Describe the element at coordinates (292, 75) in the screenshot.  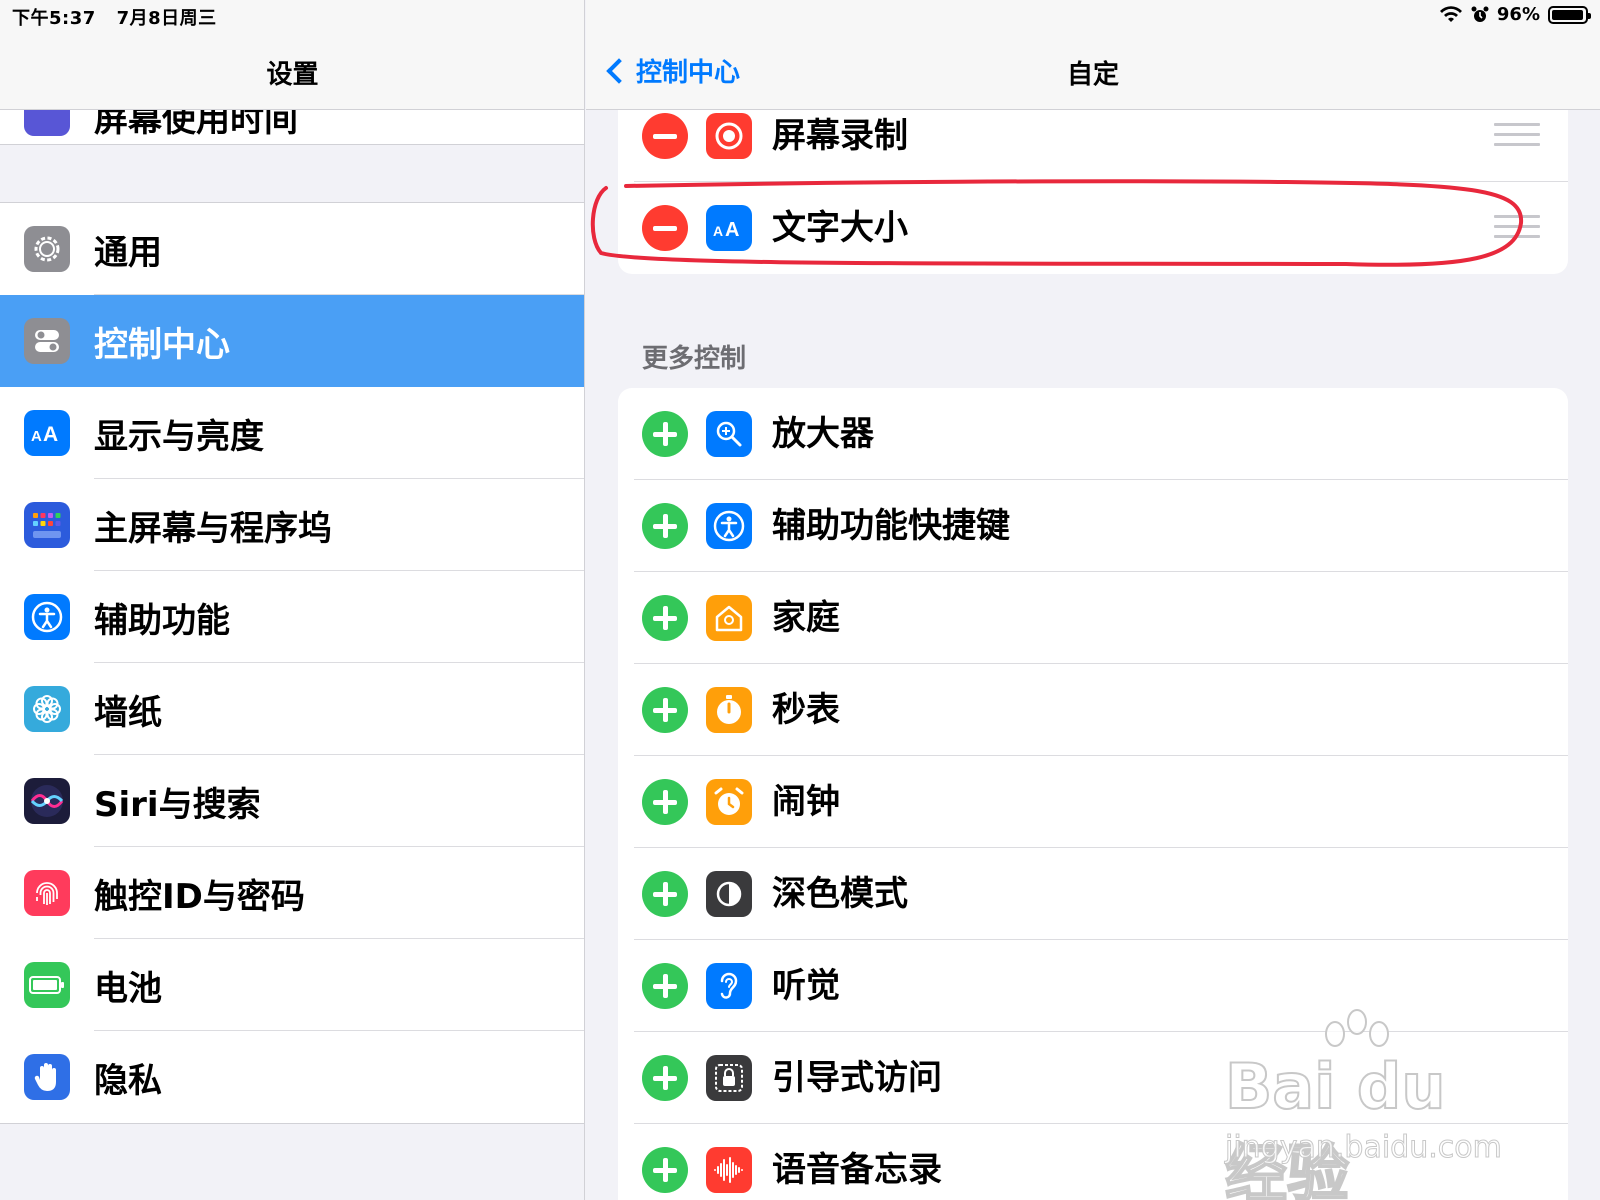
I see `sidebar-title: 设置` at that location.